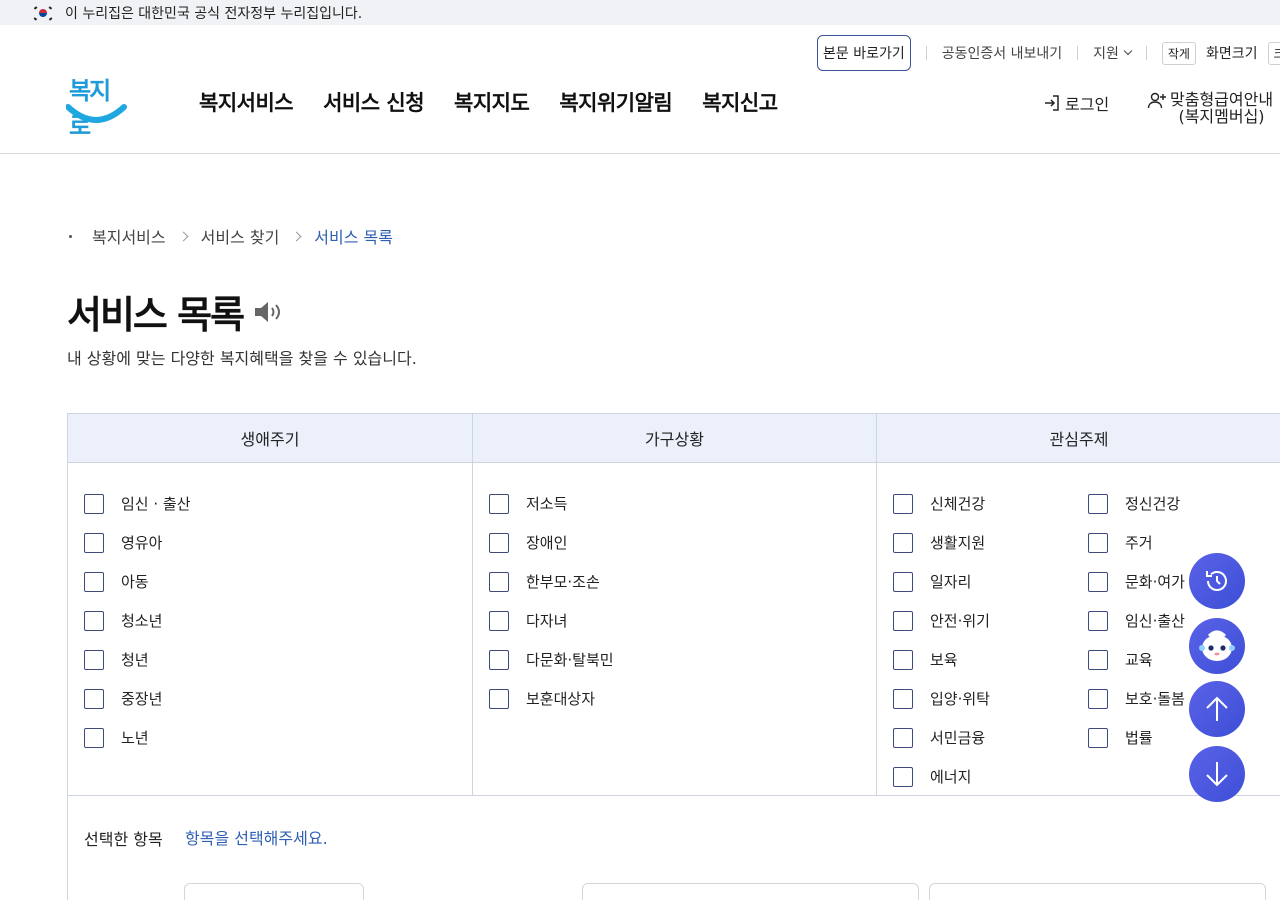  What do you see at coordinates (1136, 581) in the screenshot?
I see `filter-option: 문화·여가` at bounding box center [1136, 581].